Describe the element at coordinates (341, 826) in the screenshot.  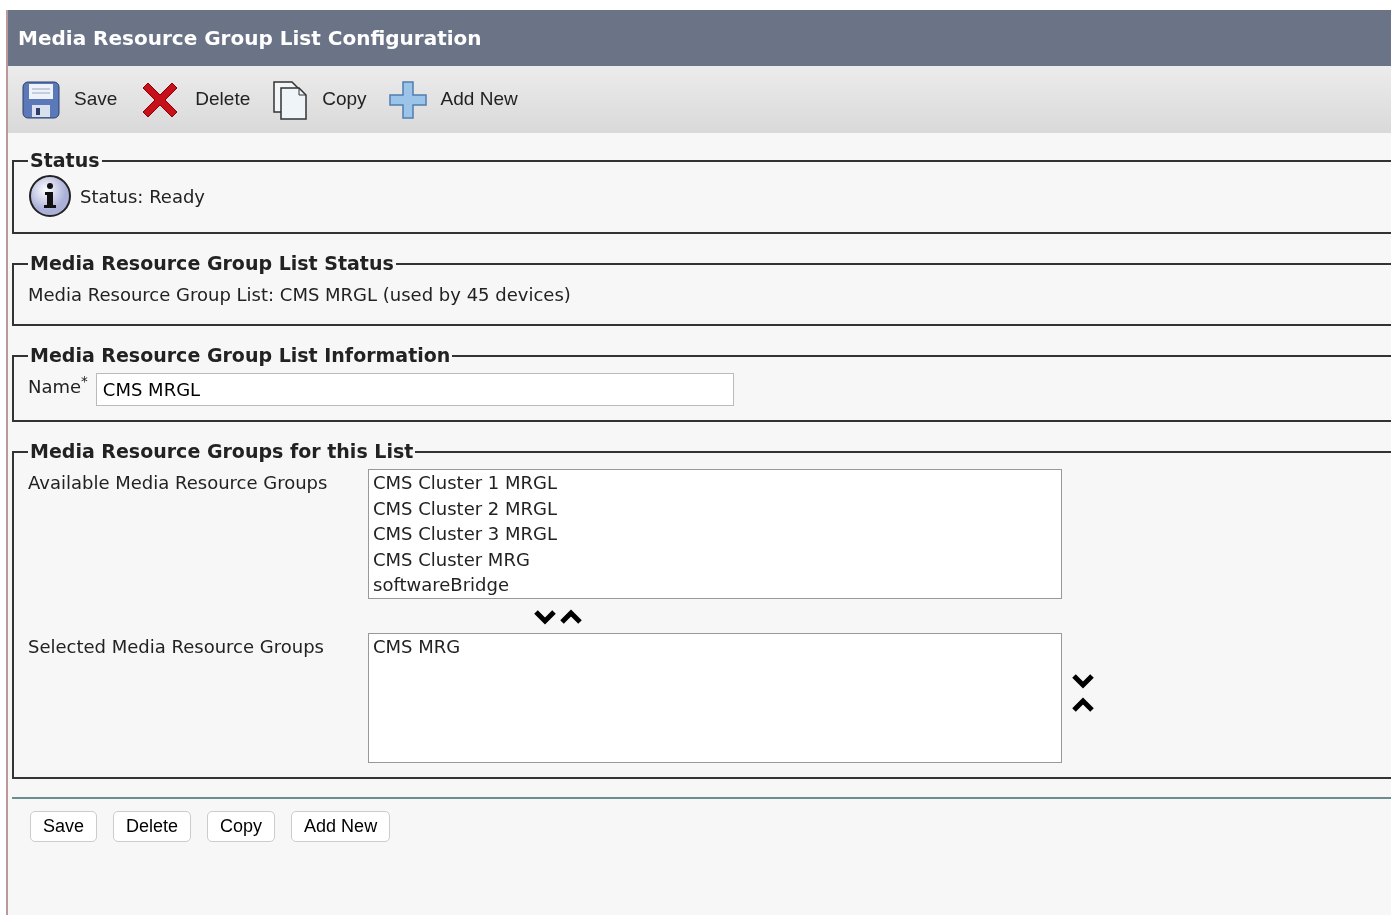
I see `form-button: Add New` at that location.